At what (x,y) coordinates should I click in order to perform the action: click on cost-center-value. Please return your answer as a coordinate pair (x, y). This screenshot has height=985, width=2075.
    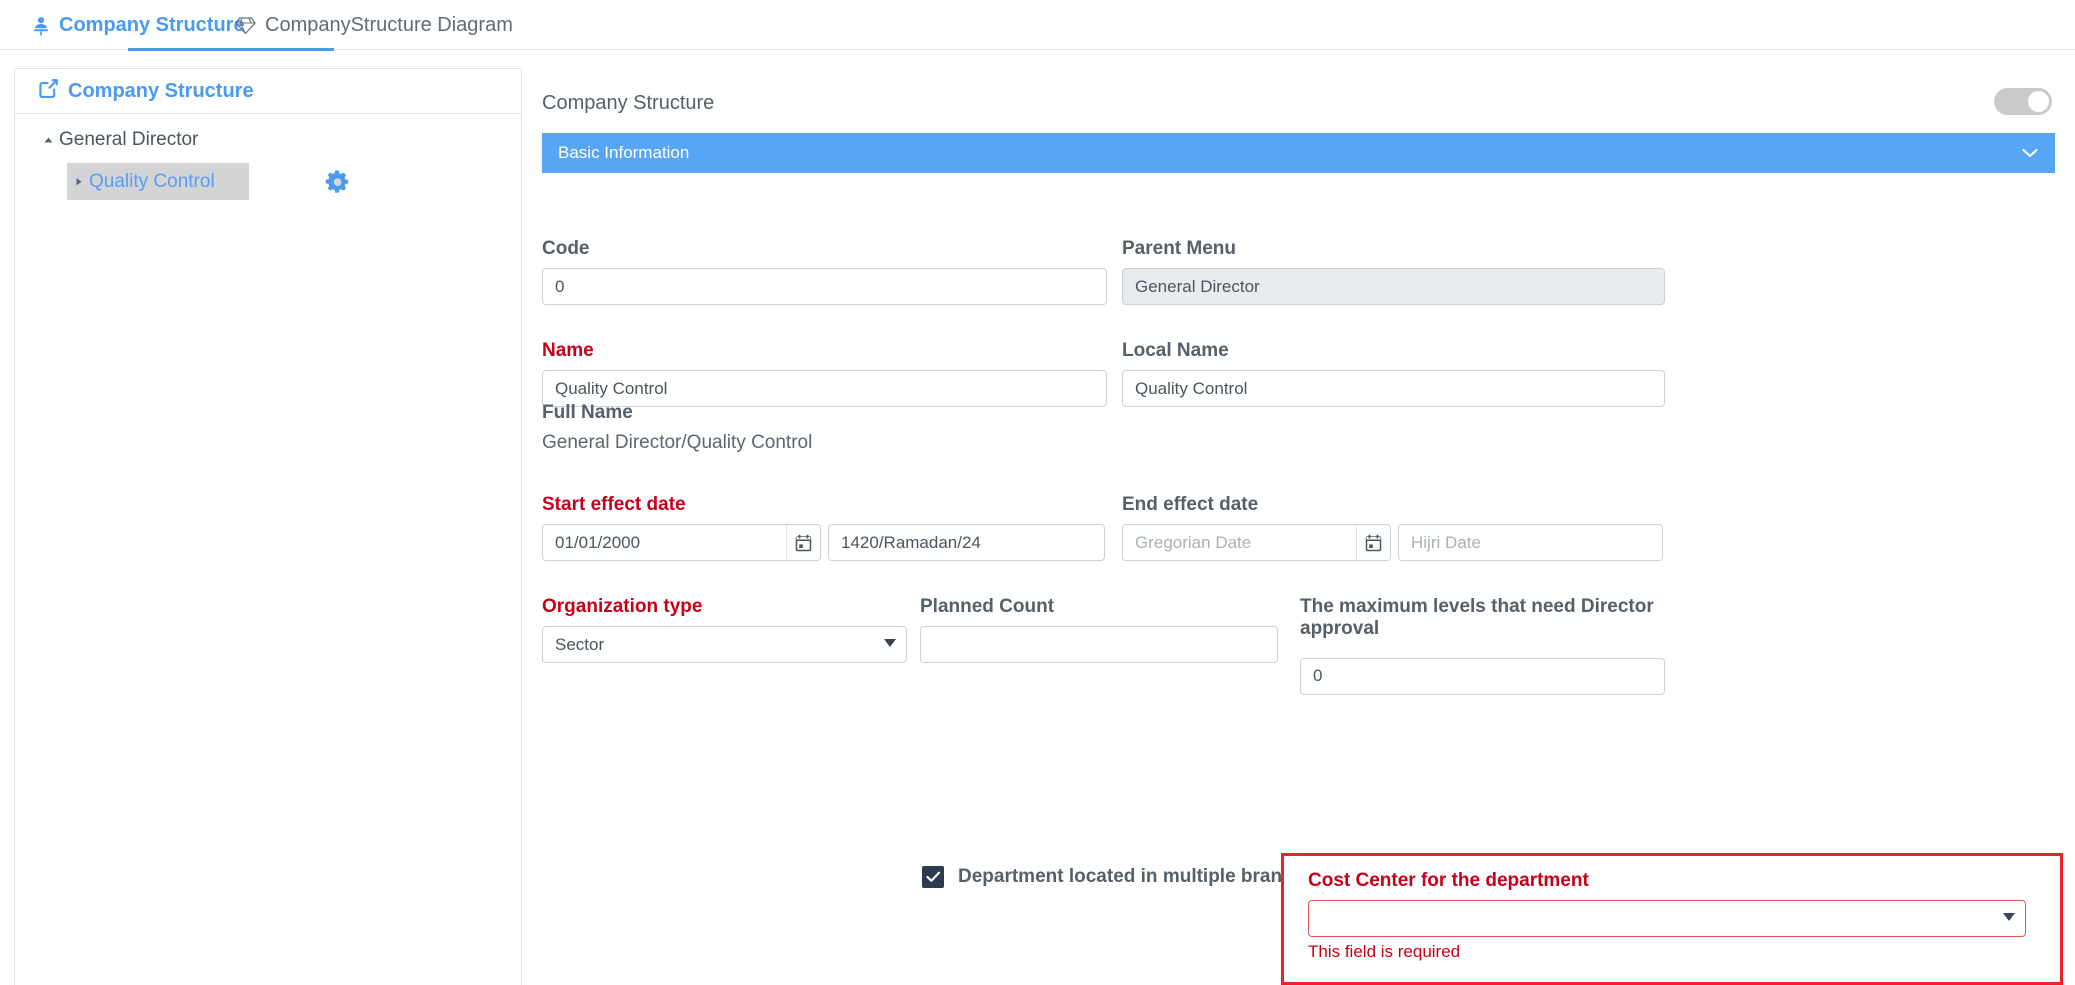
    Looking at the image, I should click on (1667, 918).